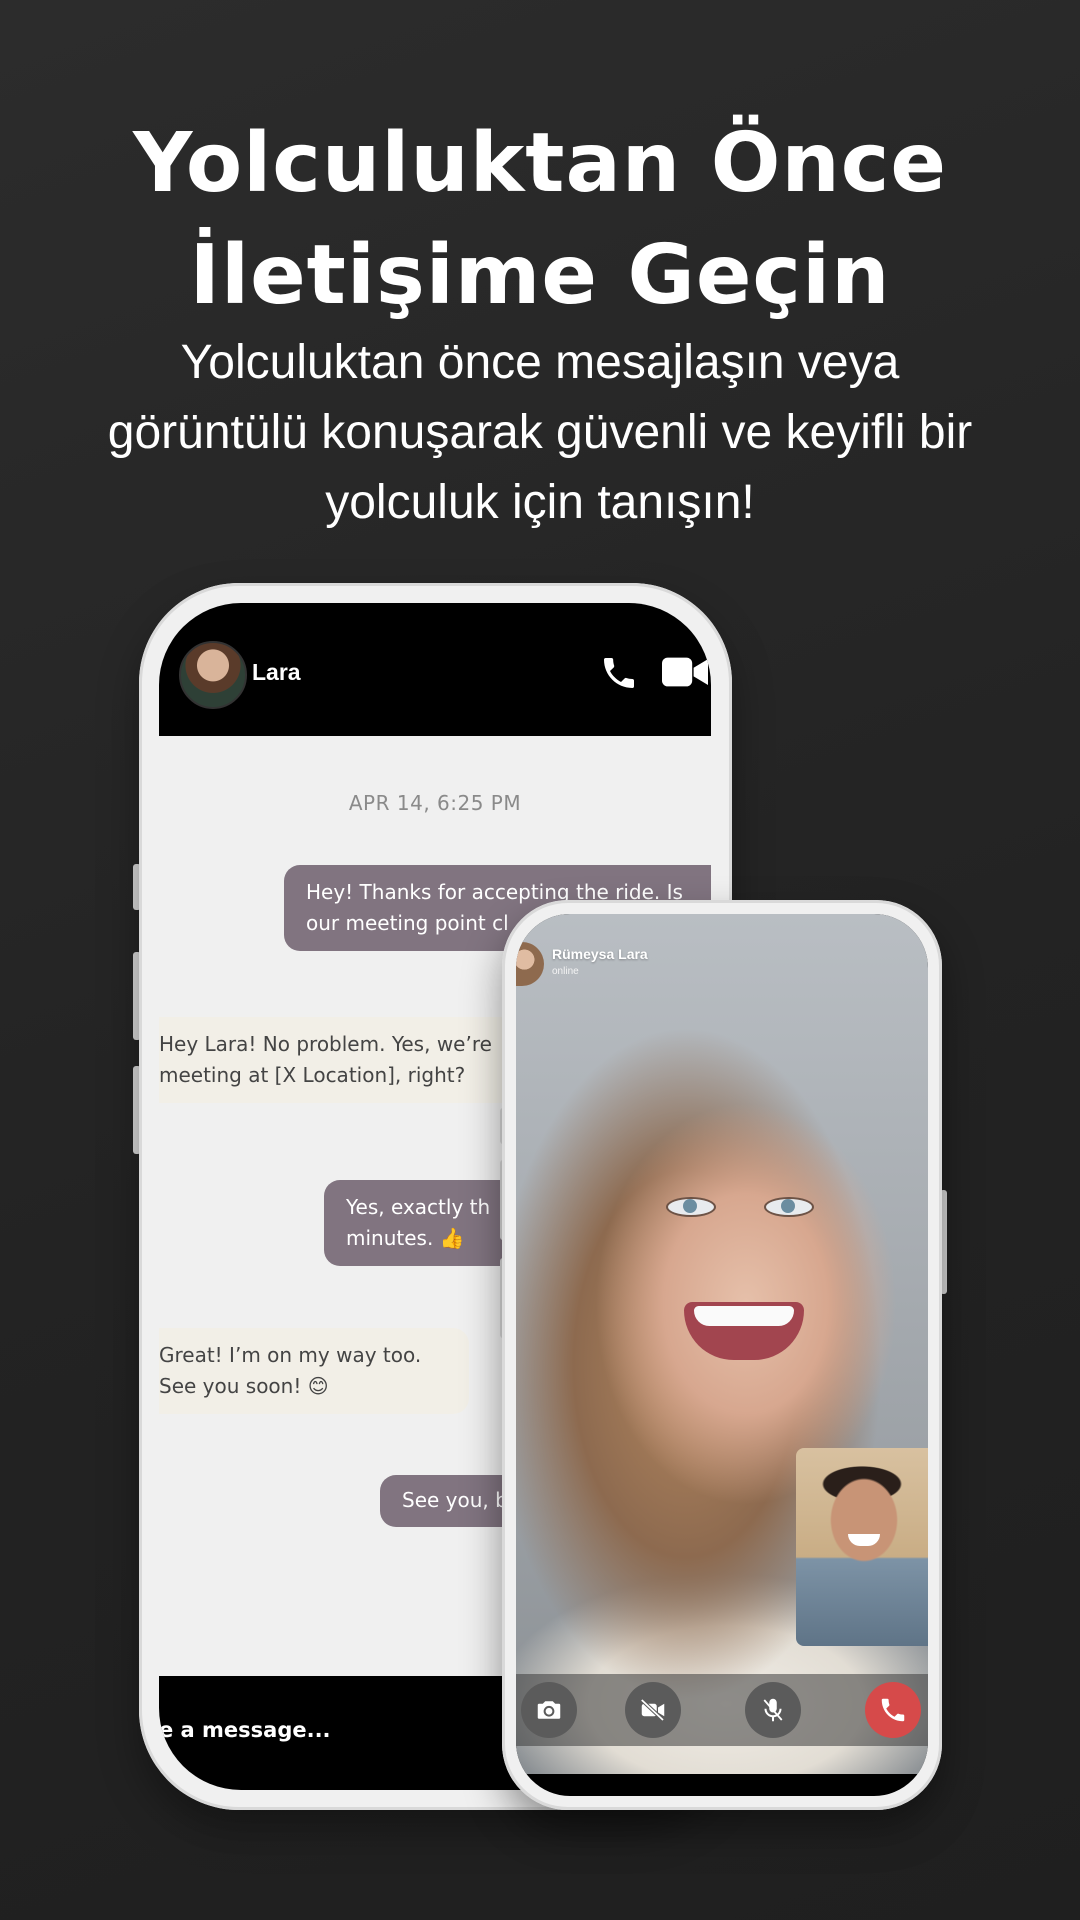 The width and height of the screenshot is (1080, 1920). Describe the element at coordinates (213, 675) in the screenshot. I see `contact-avatar` at that location.